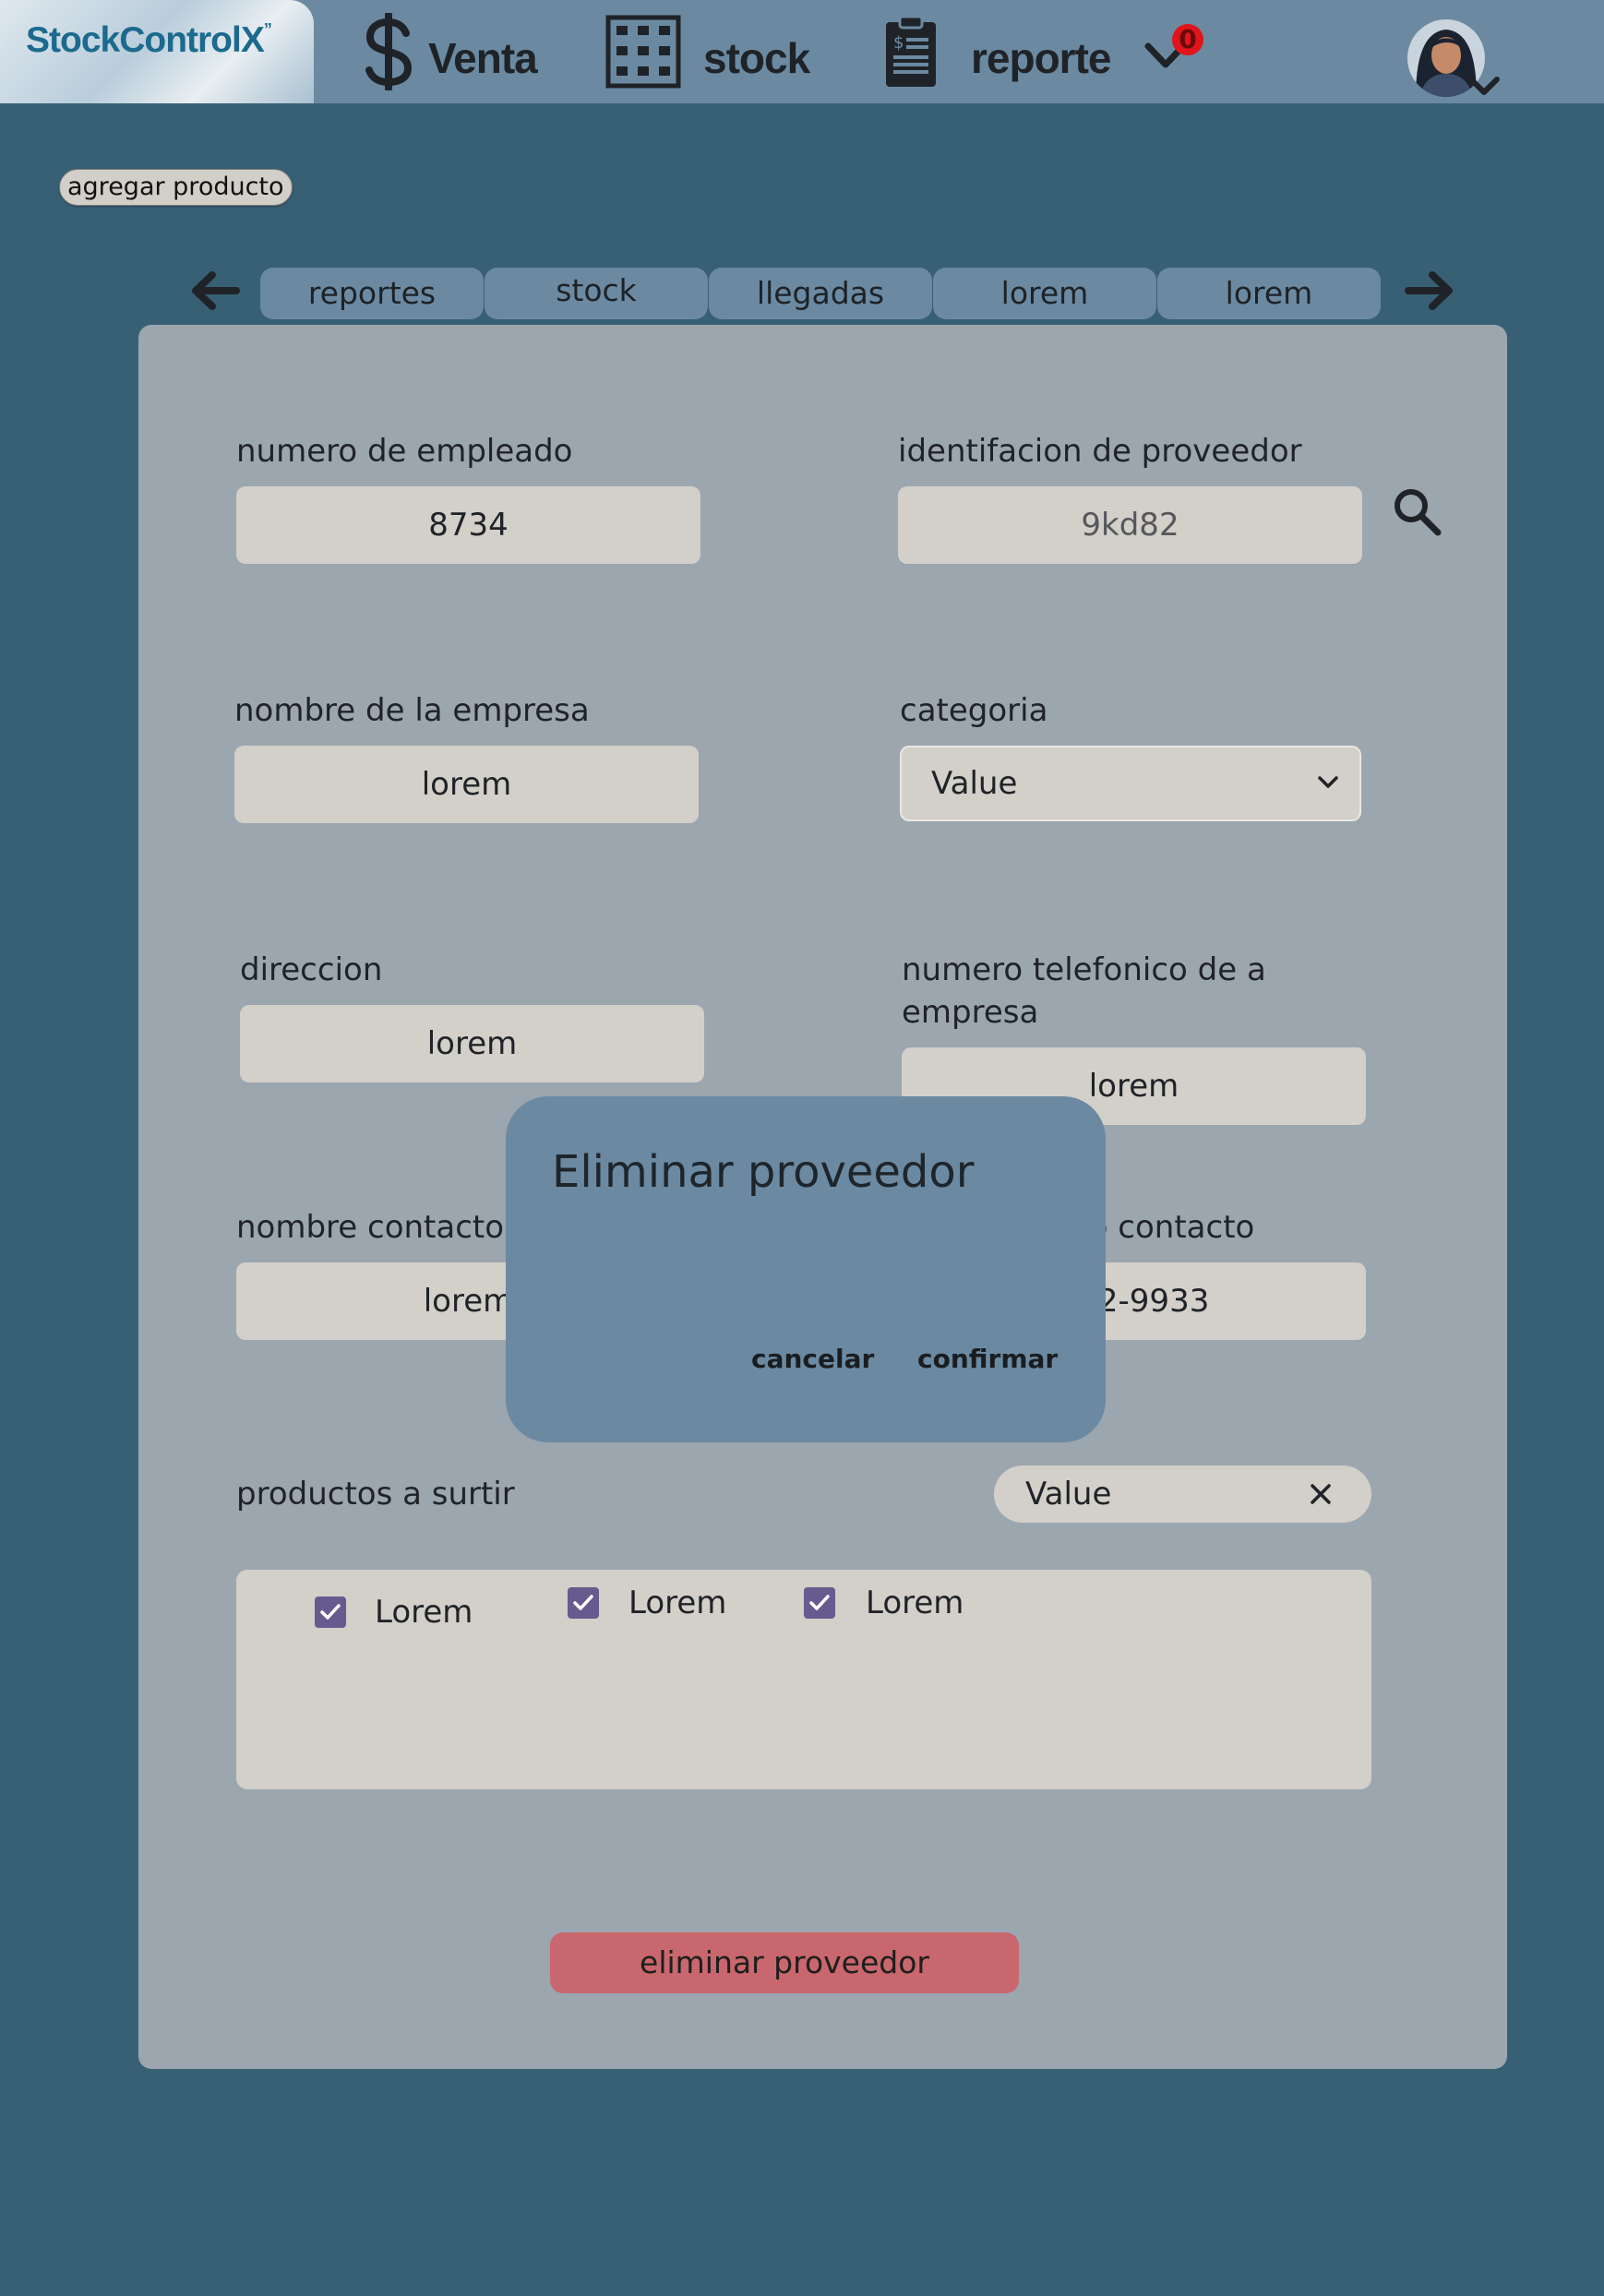 The width and height of the screenshot is (1604, 2296). What do you see at coordinates (1084, 991) in the screenshot?
I see `company-phone-label: numero telefonico de a empresa` at bounding box center [1084, 991].